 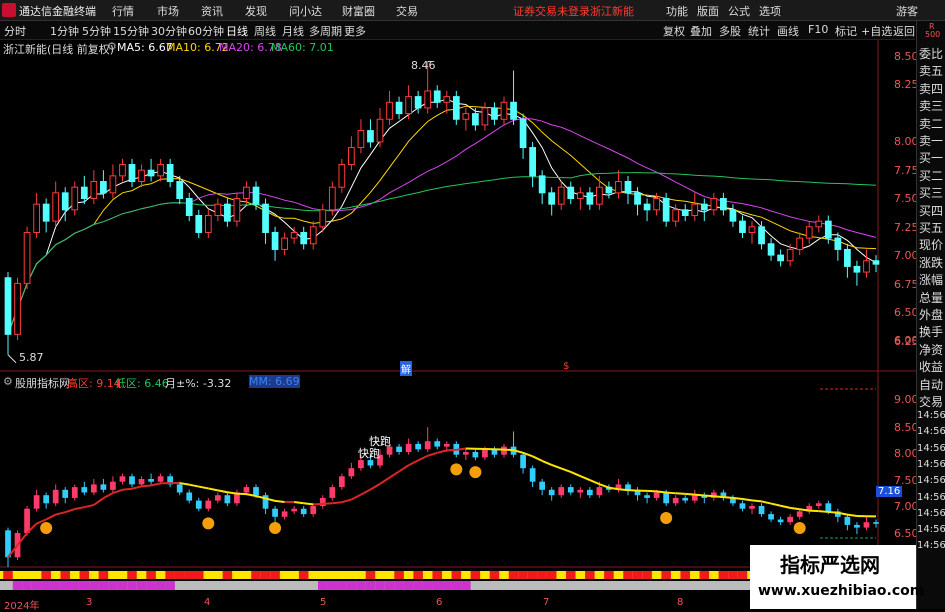 I want to click on dividend-marker: $, so click(x=566, y=366).